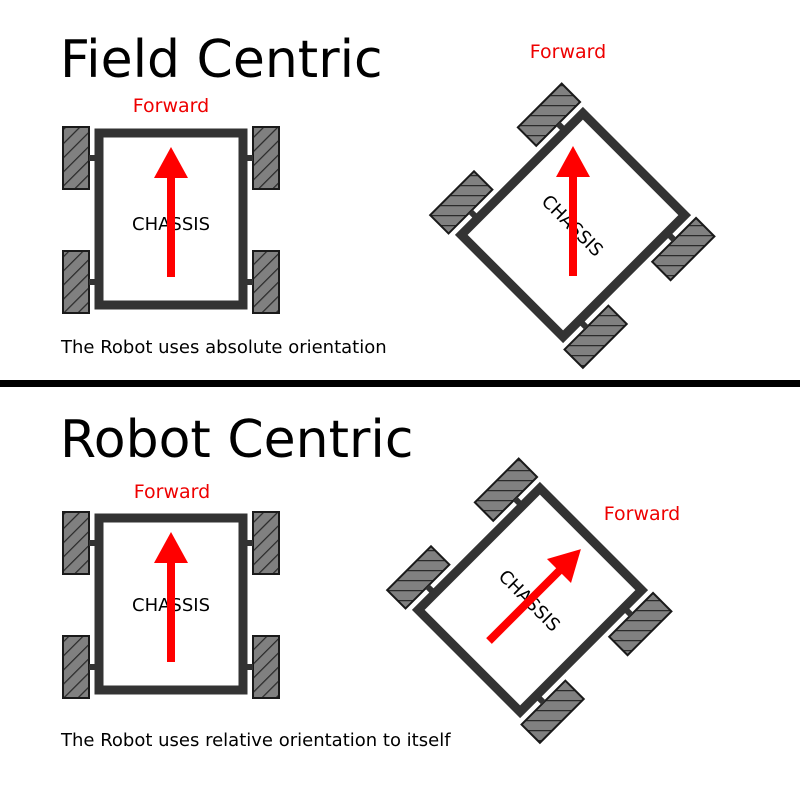  I want to click on field-centric-title: Field Centric, so click(221, 60).